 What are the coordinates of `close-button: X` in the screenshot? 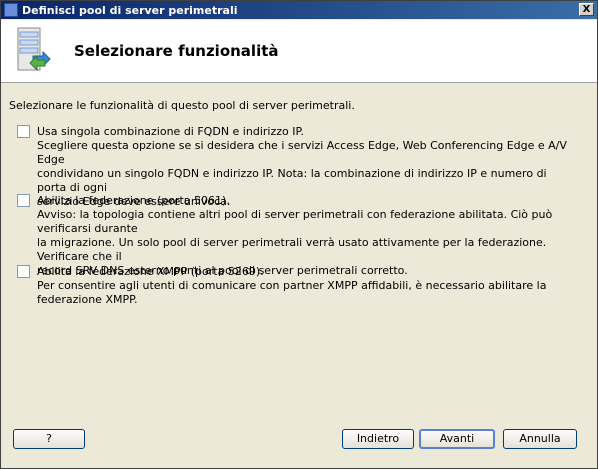 It's located at (586, 9).